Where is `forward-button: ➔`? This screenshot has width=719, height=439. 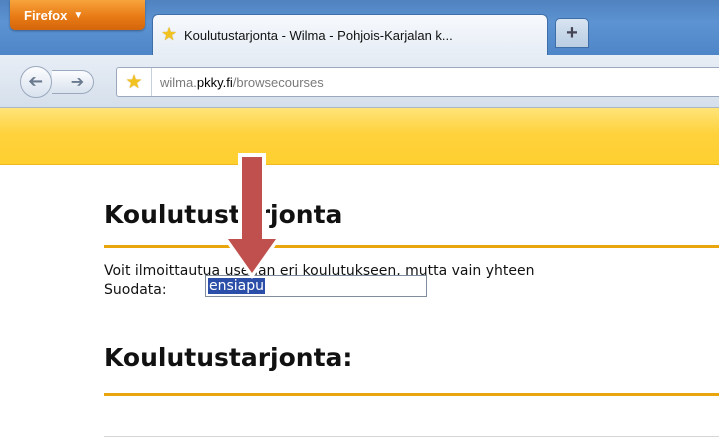
forward-button: ➔ is located at coordinates (73, 82).